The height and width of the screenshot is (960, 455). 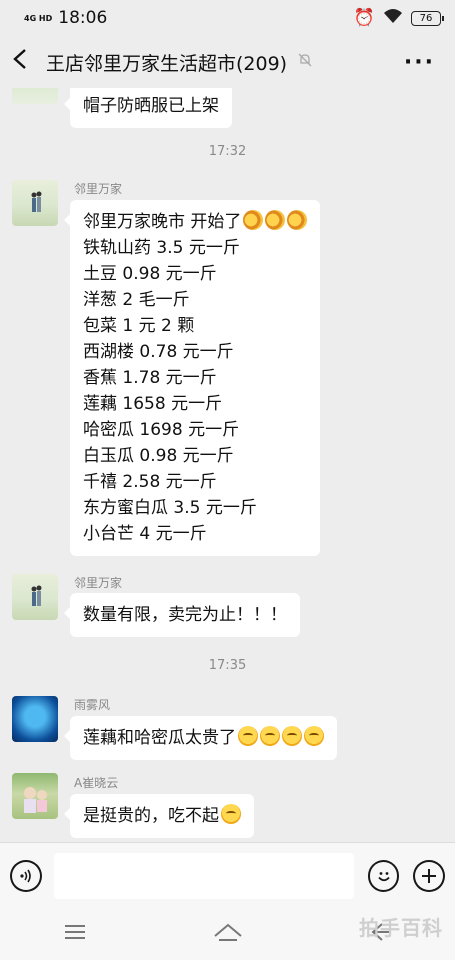 What do you see at coordinates (364, 18) in the screenshot?
I see `alarm-icon: ⏰` at bounding box center [364, 18].